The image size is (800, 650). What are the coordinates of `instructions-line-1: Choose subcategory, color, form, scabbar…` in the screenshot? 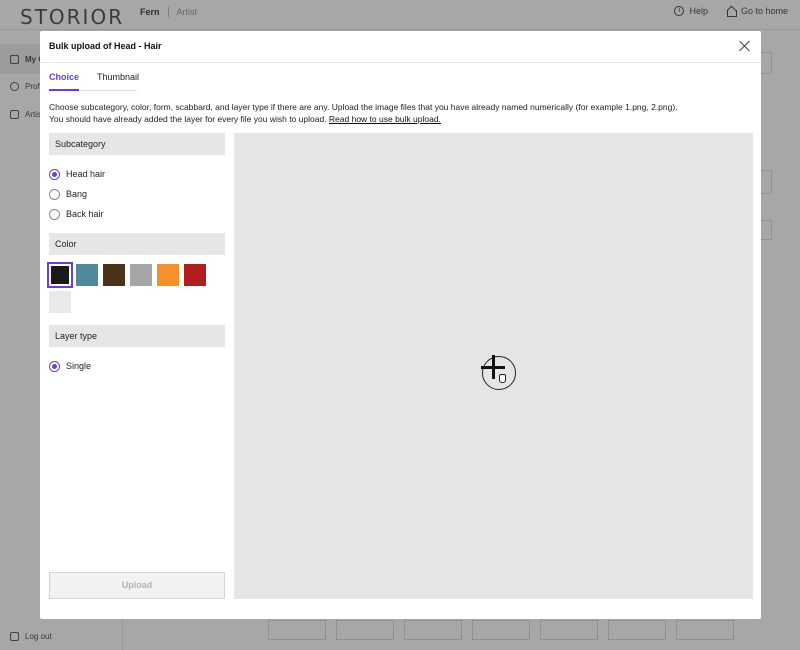 It's located at (363, 107).